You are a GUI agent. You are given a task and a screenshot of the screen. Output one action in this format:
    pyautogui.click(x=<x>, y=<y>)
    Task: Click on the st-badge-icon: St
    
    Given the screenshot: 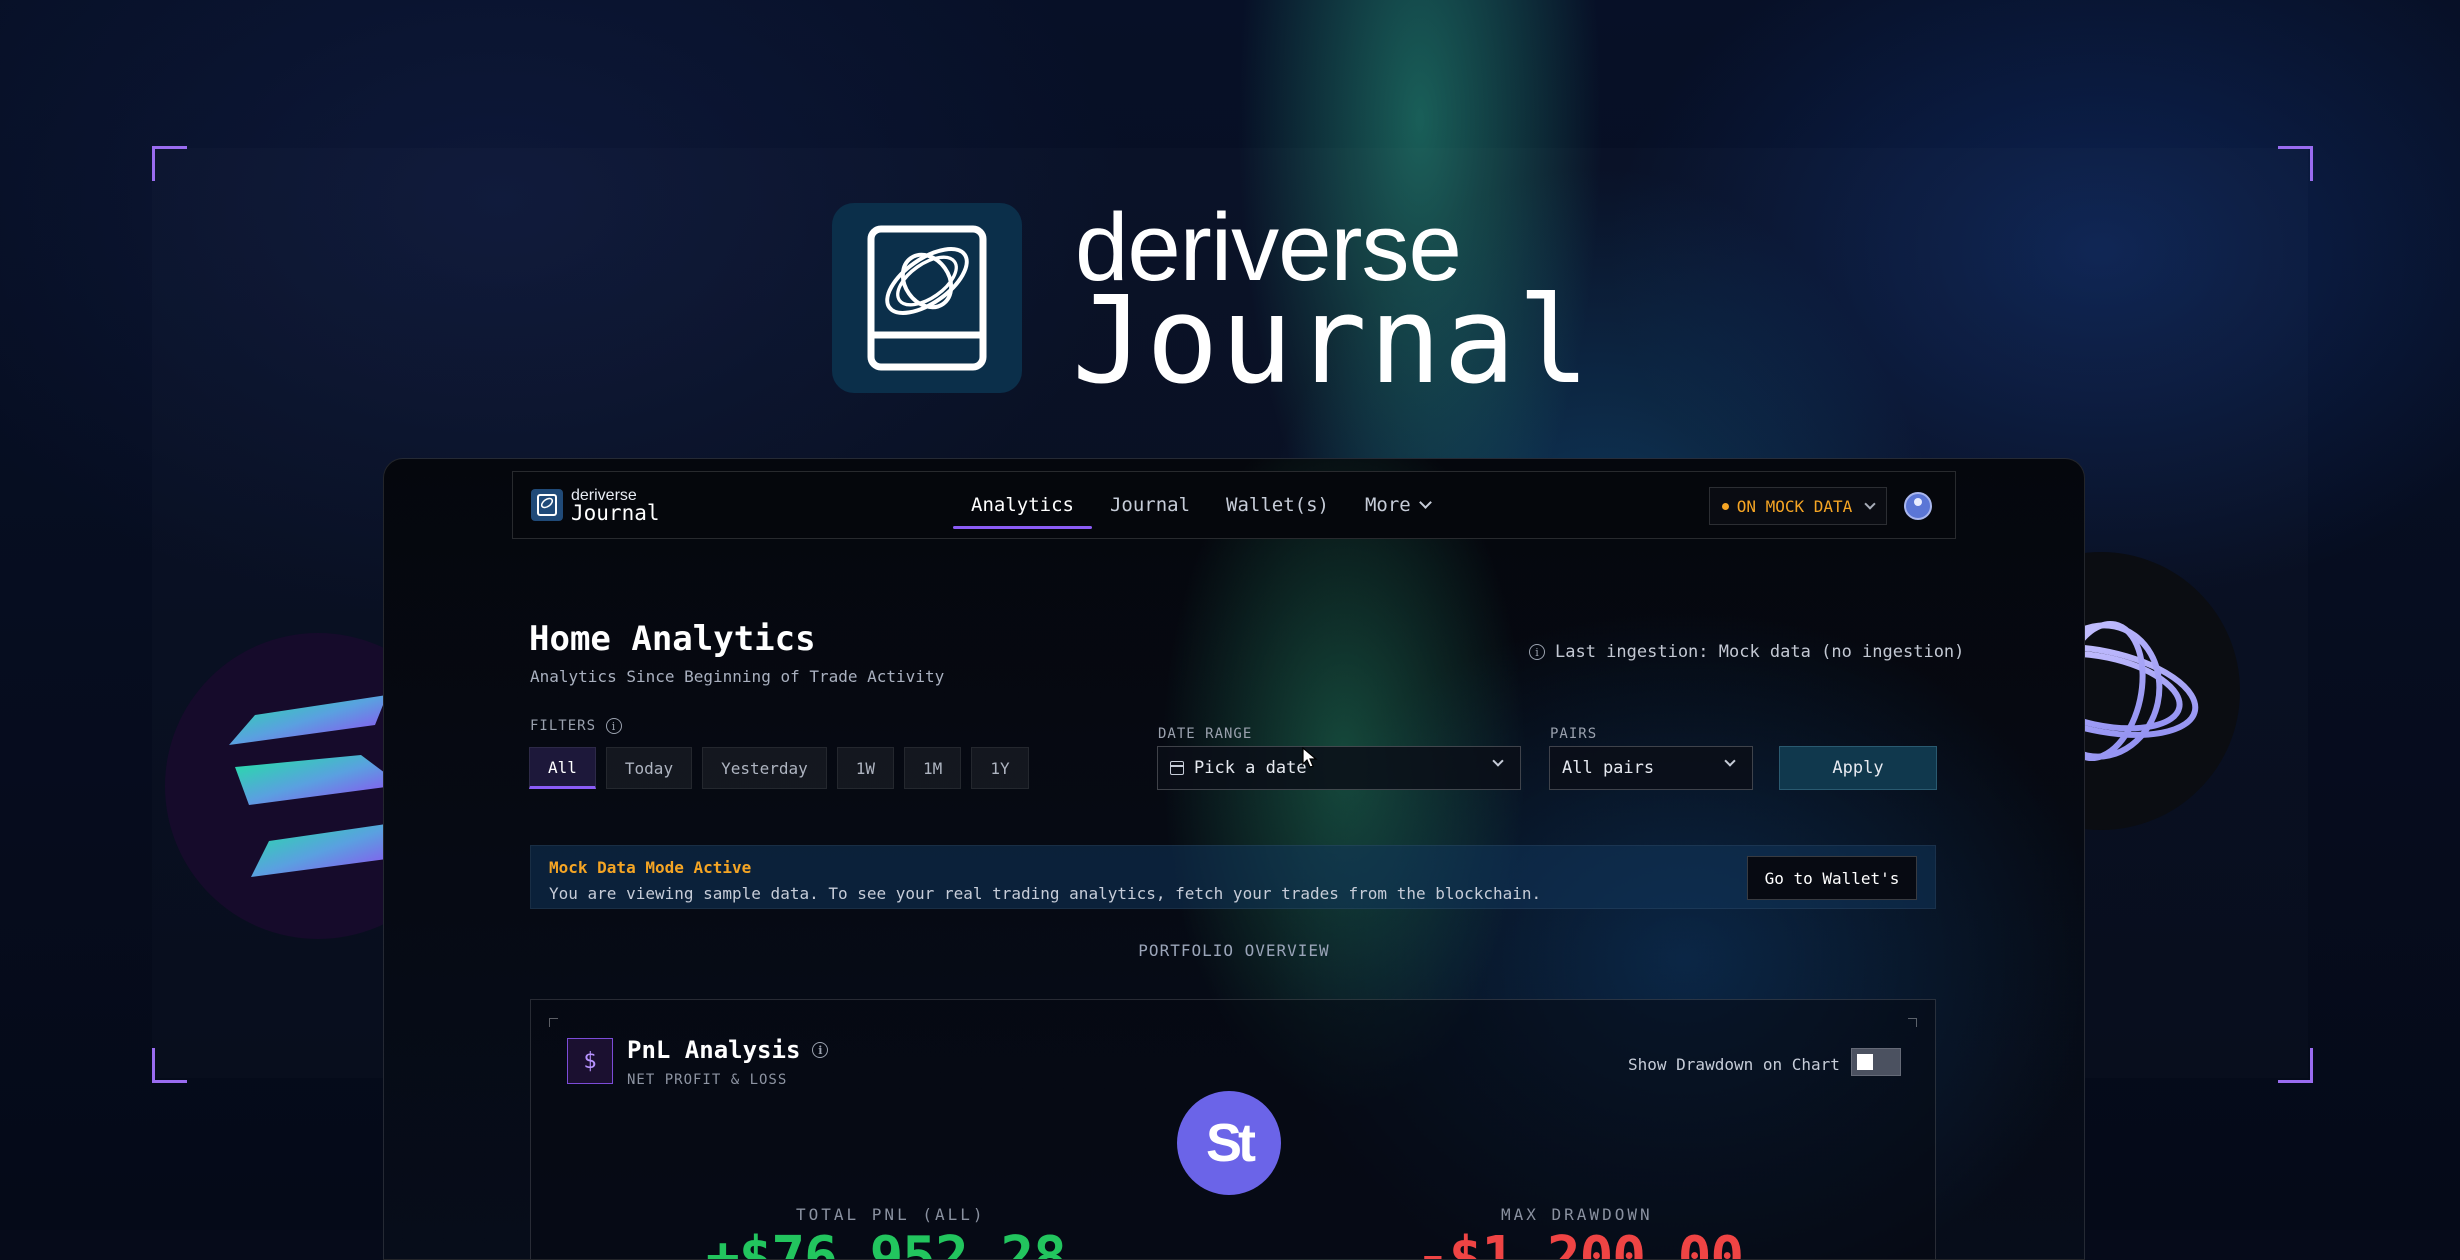 What is the action you would take?
    pyautogui.click(x=1229, y=1143)
    